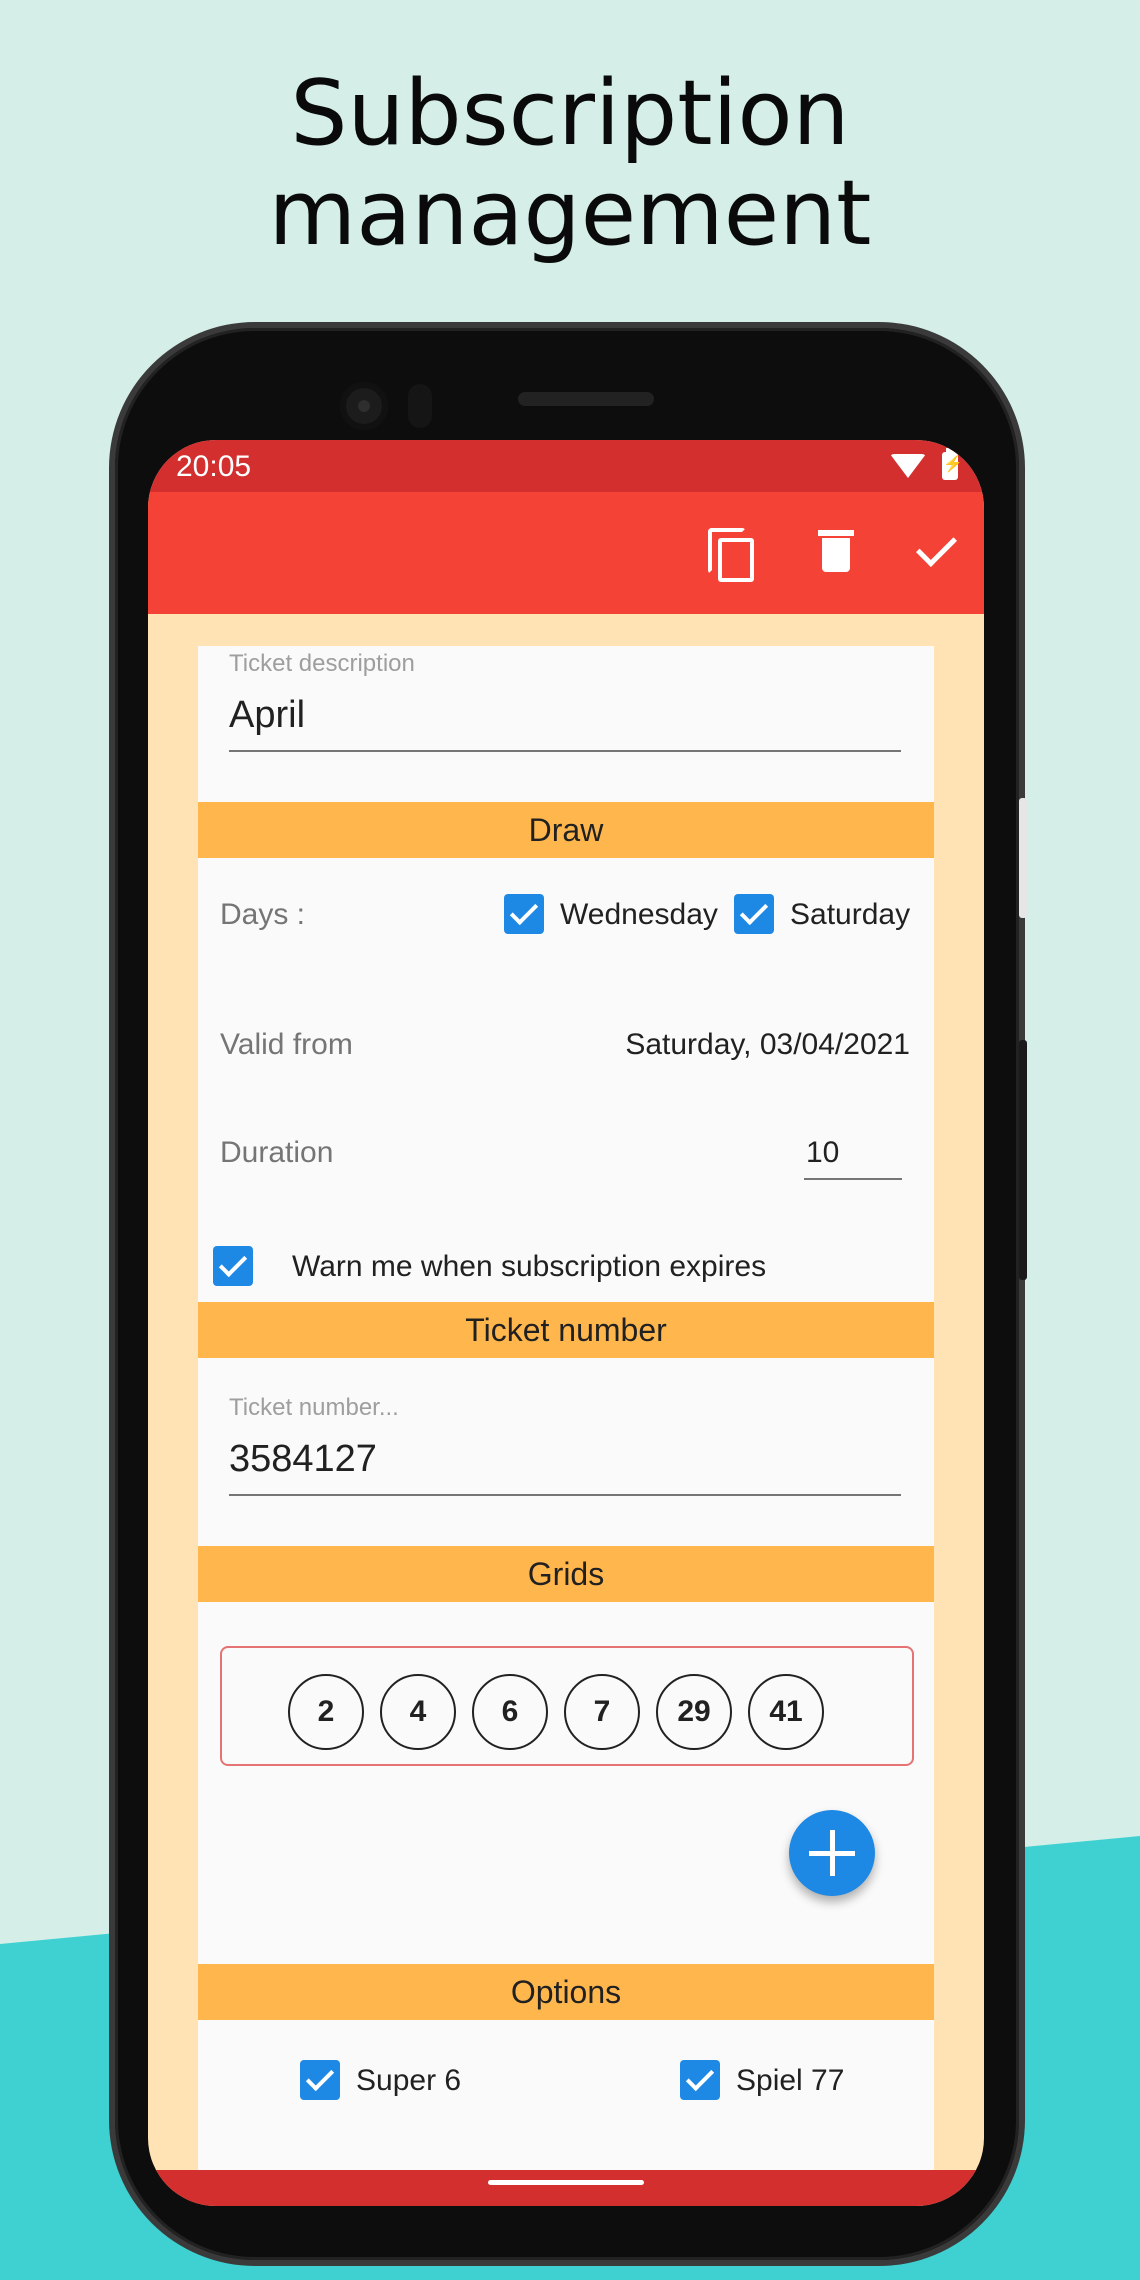  I want to click on sensor, so click(420, 406).